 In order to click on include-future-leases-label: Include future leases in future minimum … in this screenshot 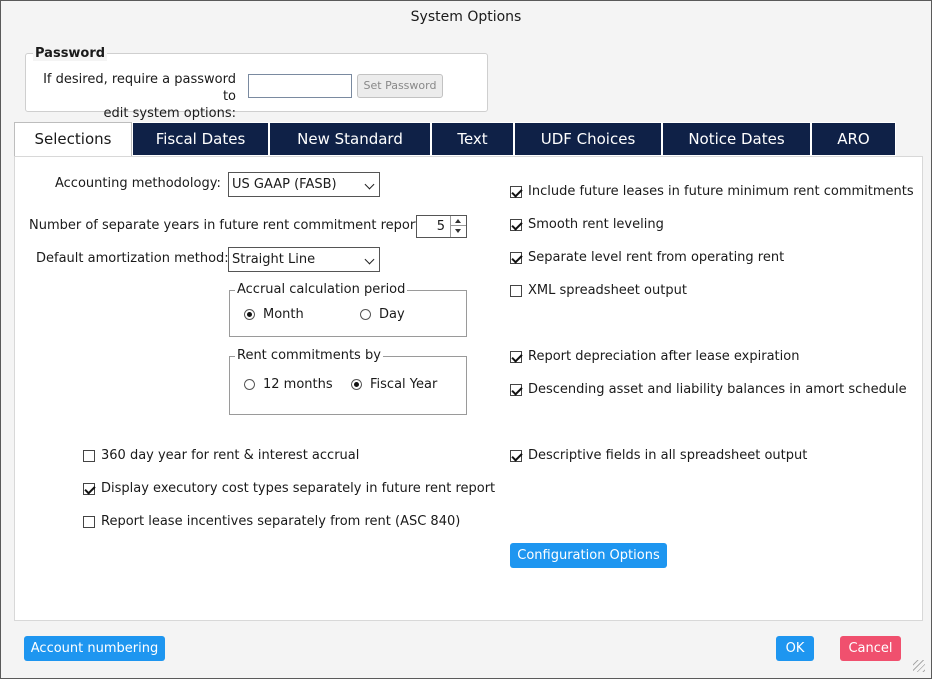, I will do `click(721, 191)`.